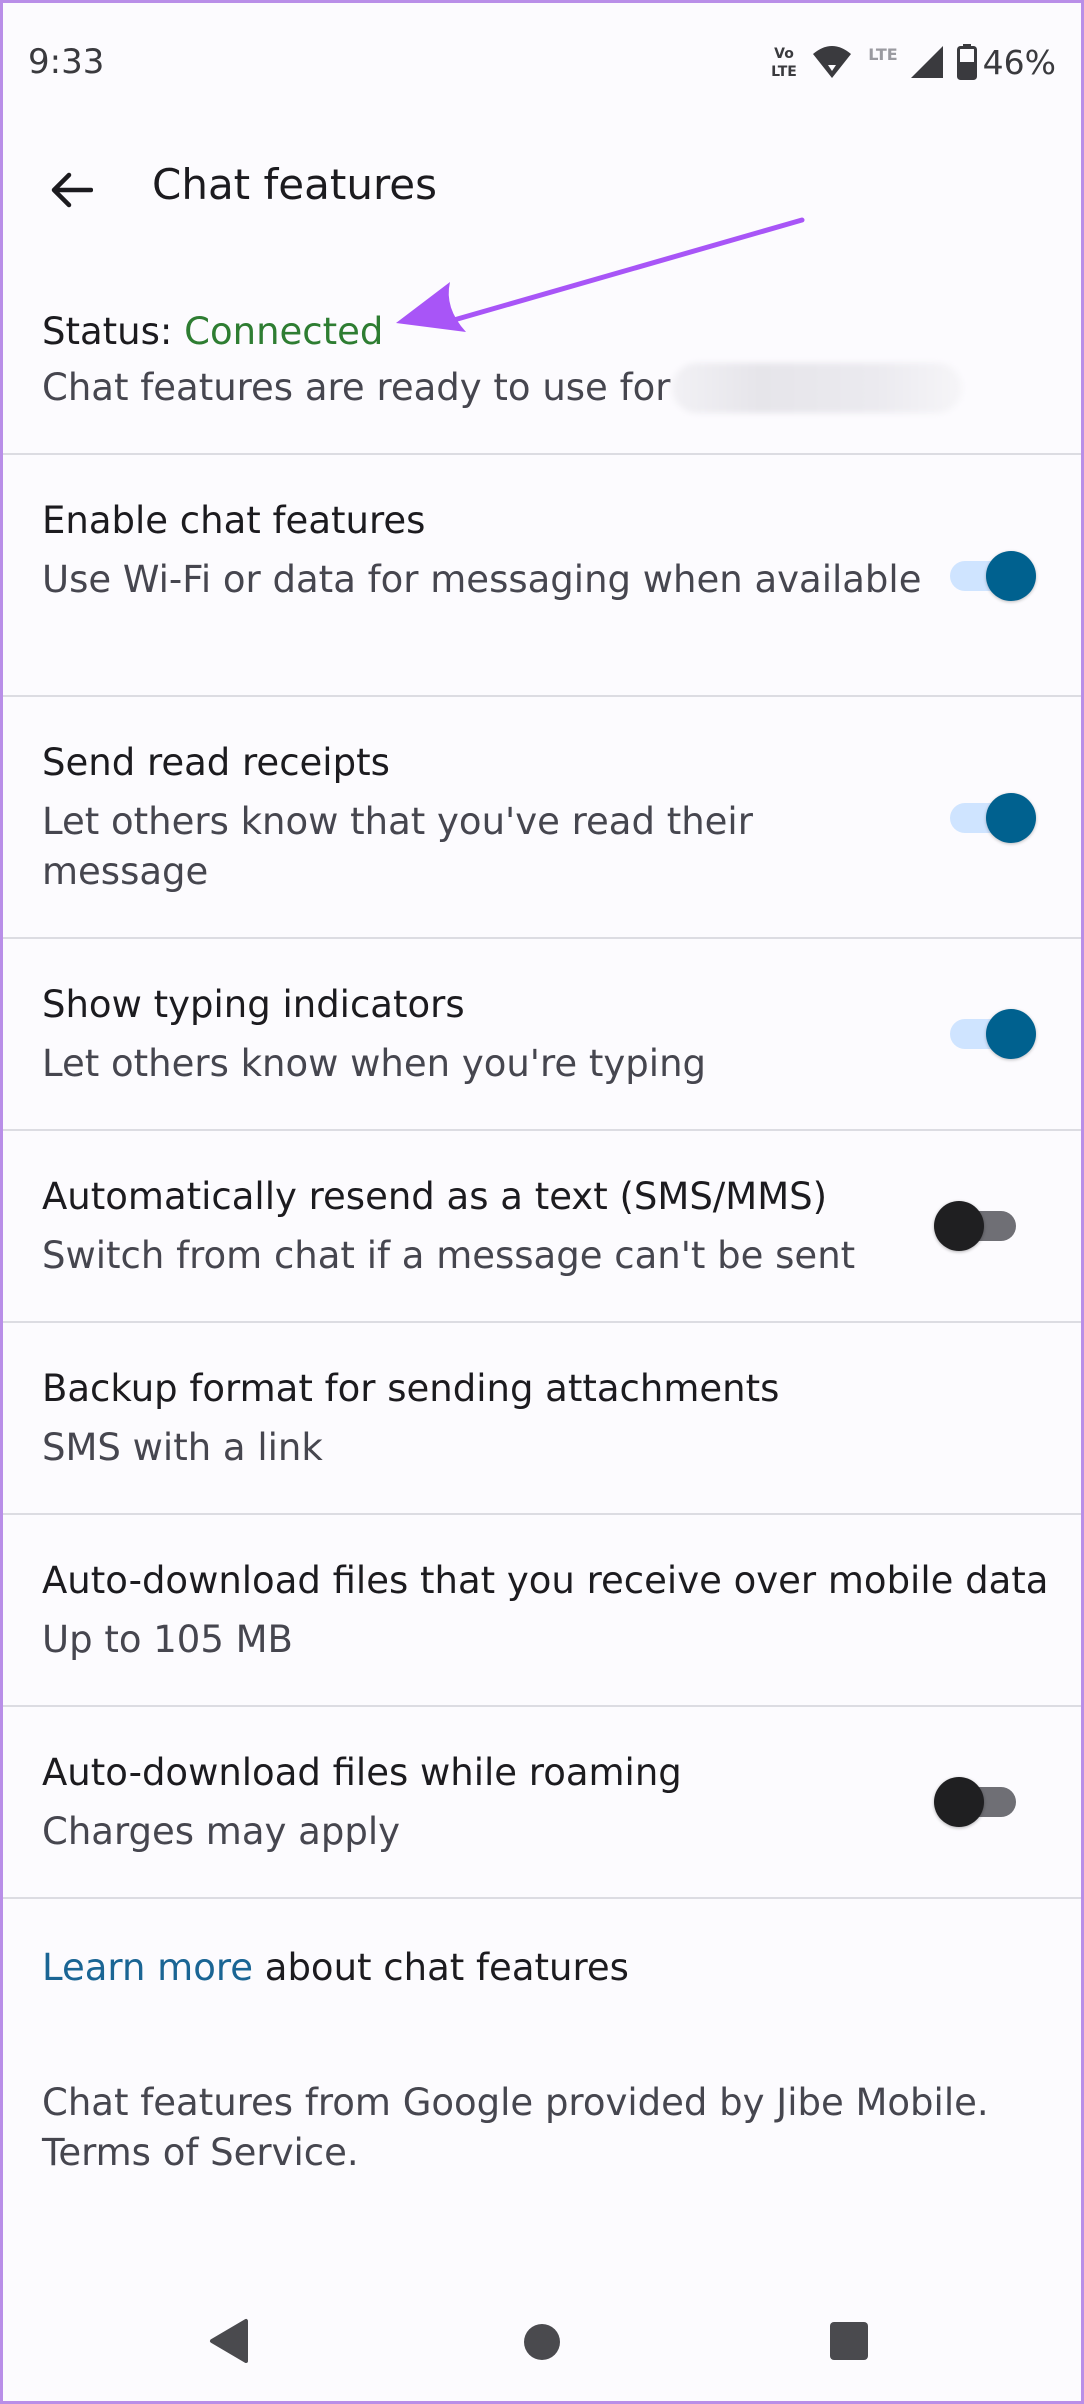  I want to click on signal-icon, so click(926, 62).